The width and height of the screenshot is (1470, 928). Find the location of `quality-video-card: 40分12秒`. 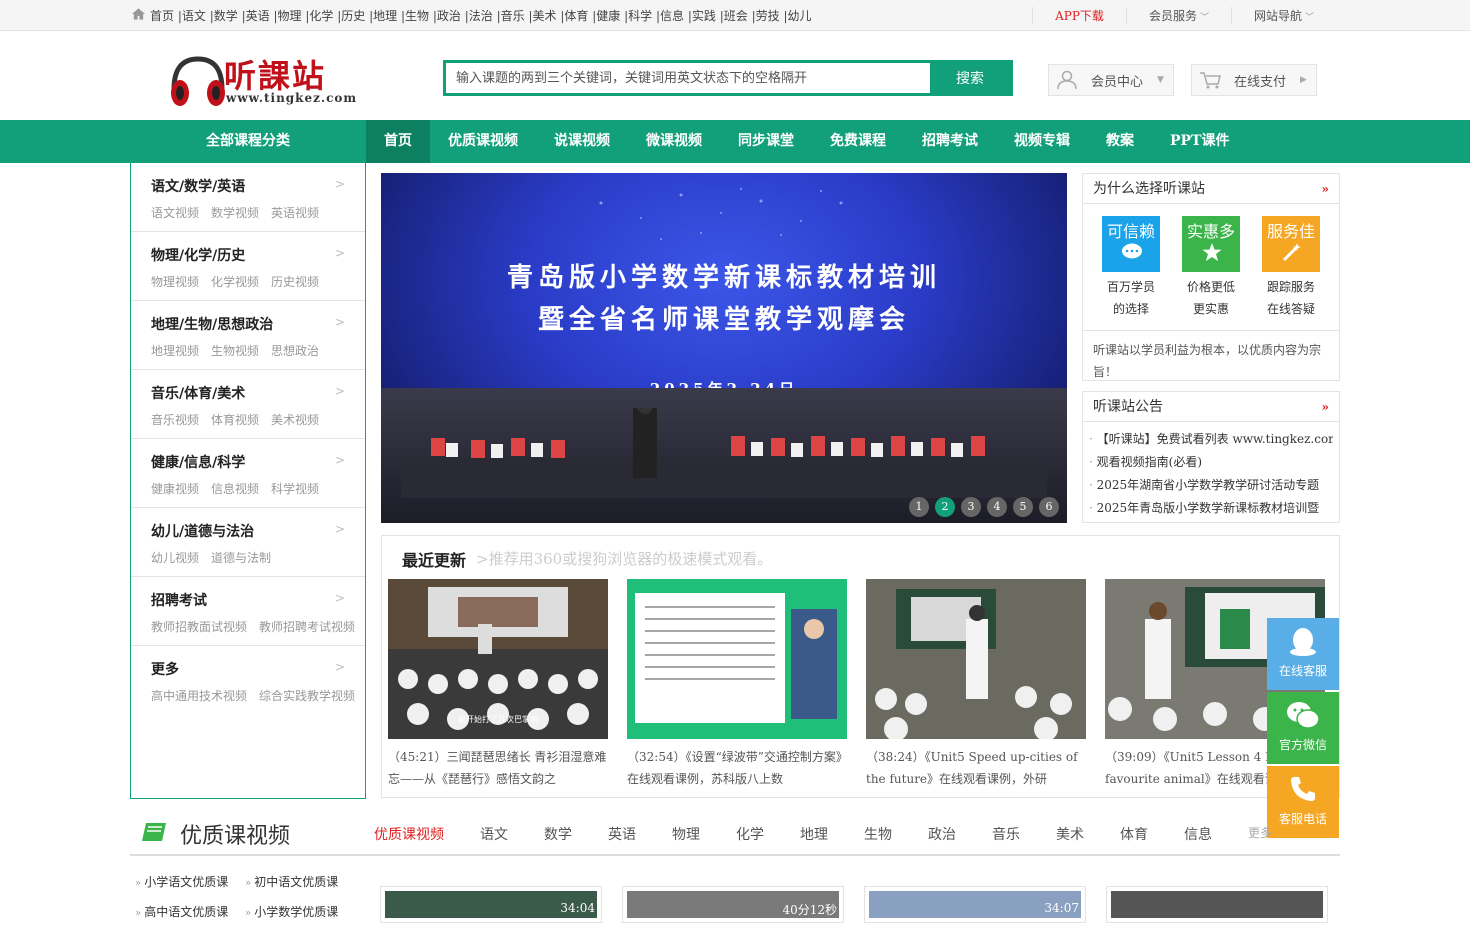

quality-video-card: 40分12秒 is located at coordinates (733, 904).